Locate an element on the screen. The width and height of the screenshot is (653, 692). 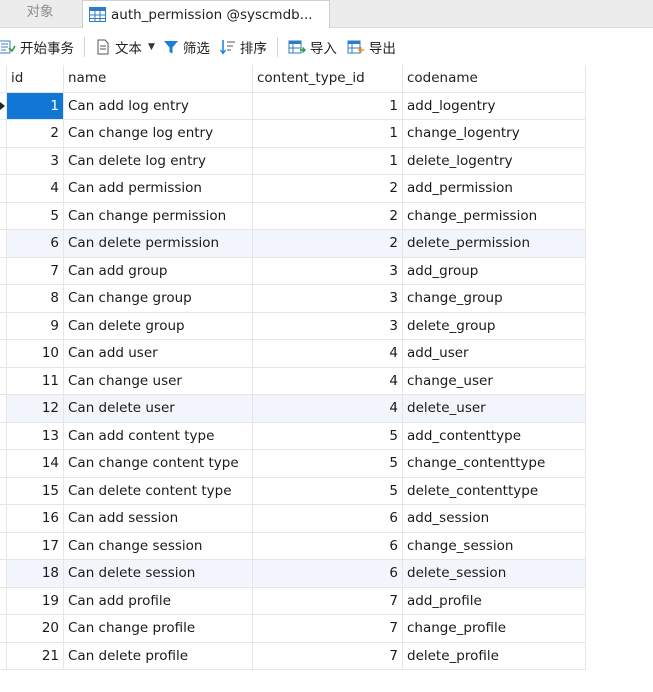
cell-id: 19 is located at coordinates (35, 601).